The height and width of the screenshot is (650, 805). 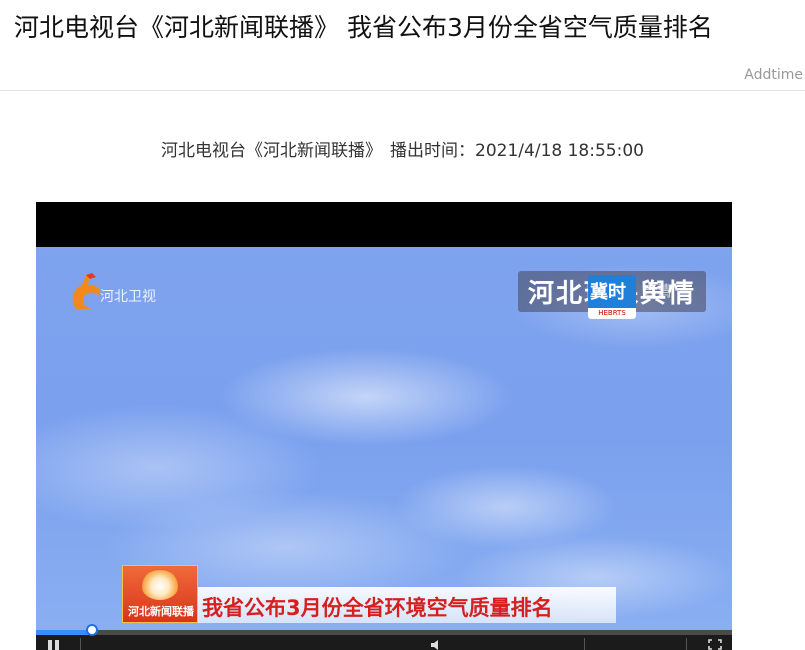 I want to click on show-logo-name: 河北新闻联播, so click(x=161, y=611).